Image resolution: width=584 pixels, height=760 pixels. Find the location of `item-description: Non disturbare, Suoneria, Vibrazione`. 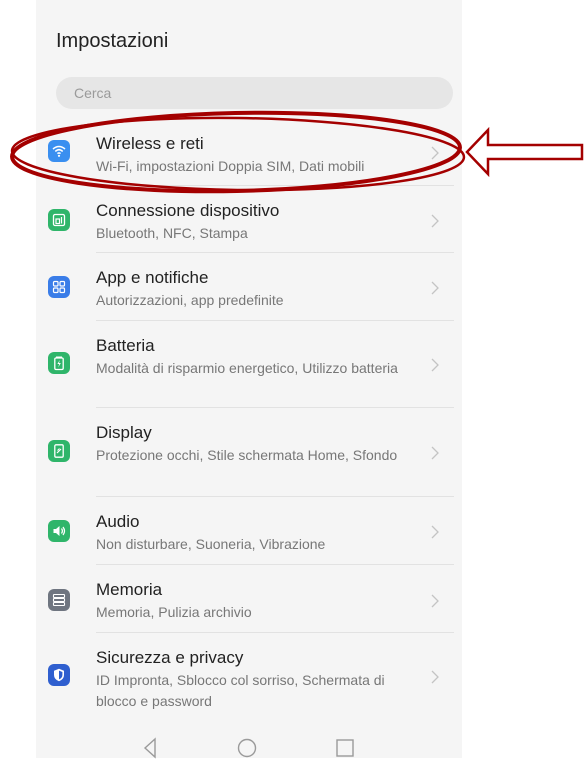

item-description: Non disturbare, Suoneria, Vibrazione is located at coordinates (211, 544).